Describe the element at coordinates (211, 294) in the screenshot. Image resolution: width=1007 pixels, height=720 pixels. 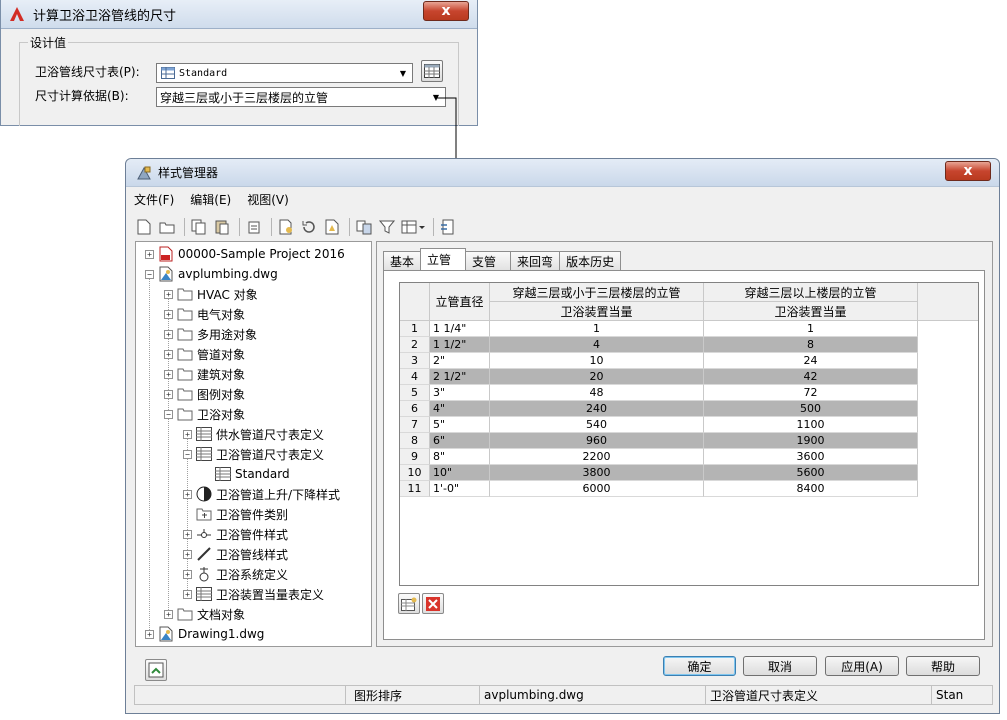
I see `tree-node-hvac: + HVAC 对象` at that location.